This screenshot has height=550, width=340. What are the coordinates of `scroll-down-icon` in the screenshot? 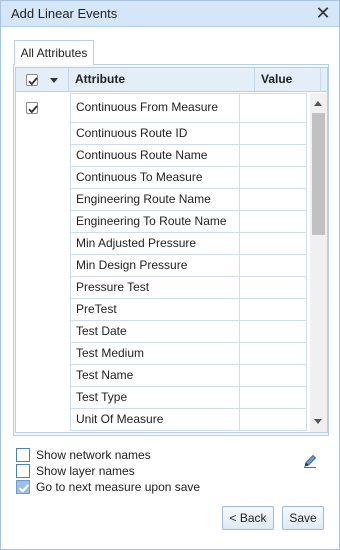 It's located at (318, 421).